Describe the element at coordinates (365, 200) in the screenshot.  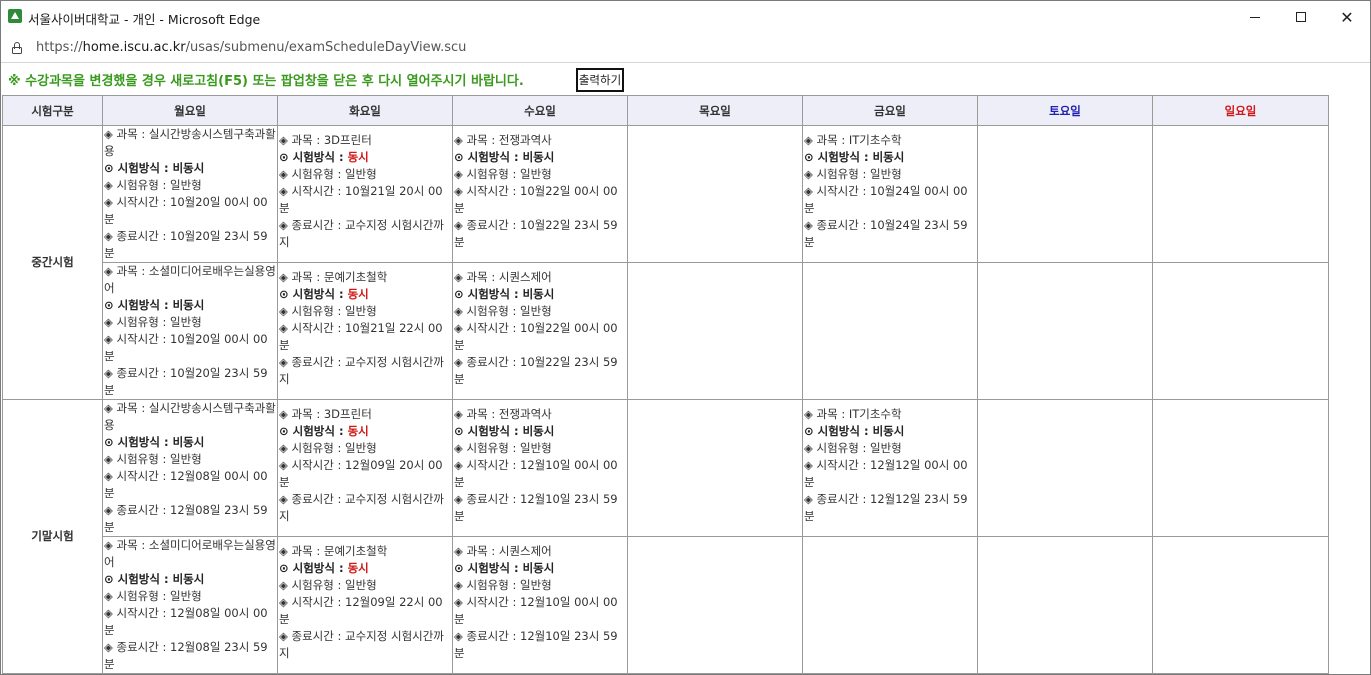
I see `exam-start: ◈ 시작시간 : 10월21일 20시 00분` at that location.